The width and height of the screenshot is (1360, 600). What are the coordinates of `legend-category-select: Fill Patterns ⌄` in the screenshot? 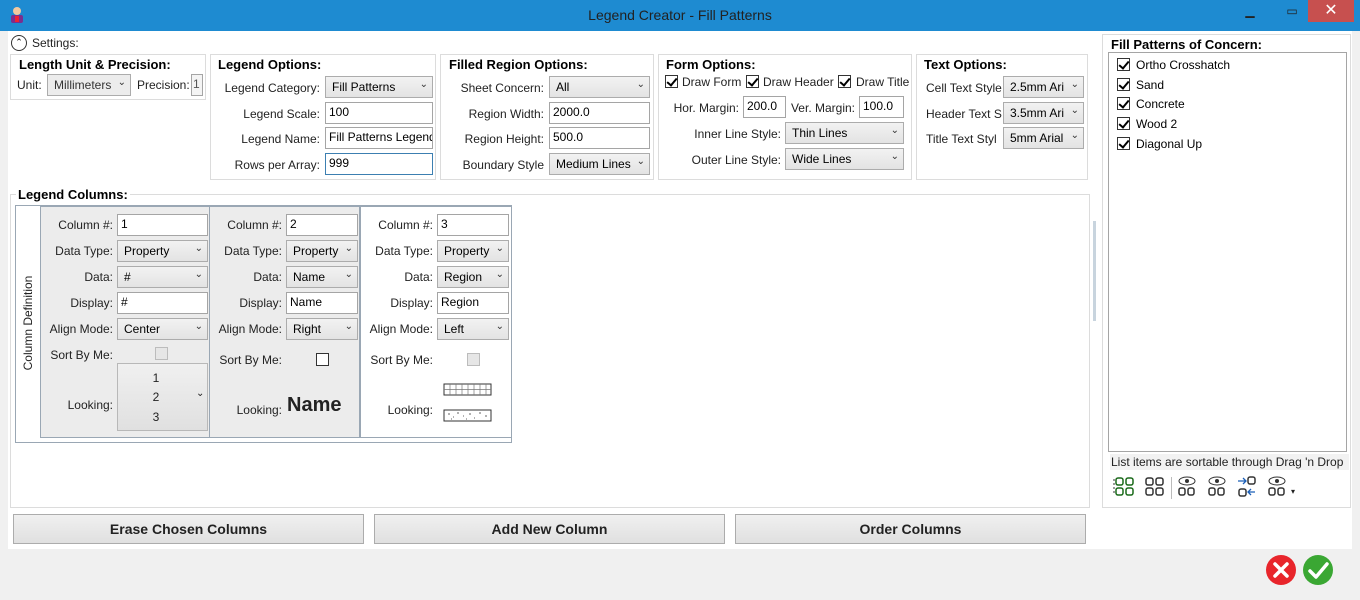 It's located at (379, 87).